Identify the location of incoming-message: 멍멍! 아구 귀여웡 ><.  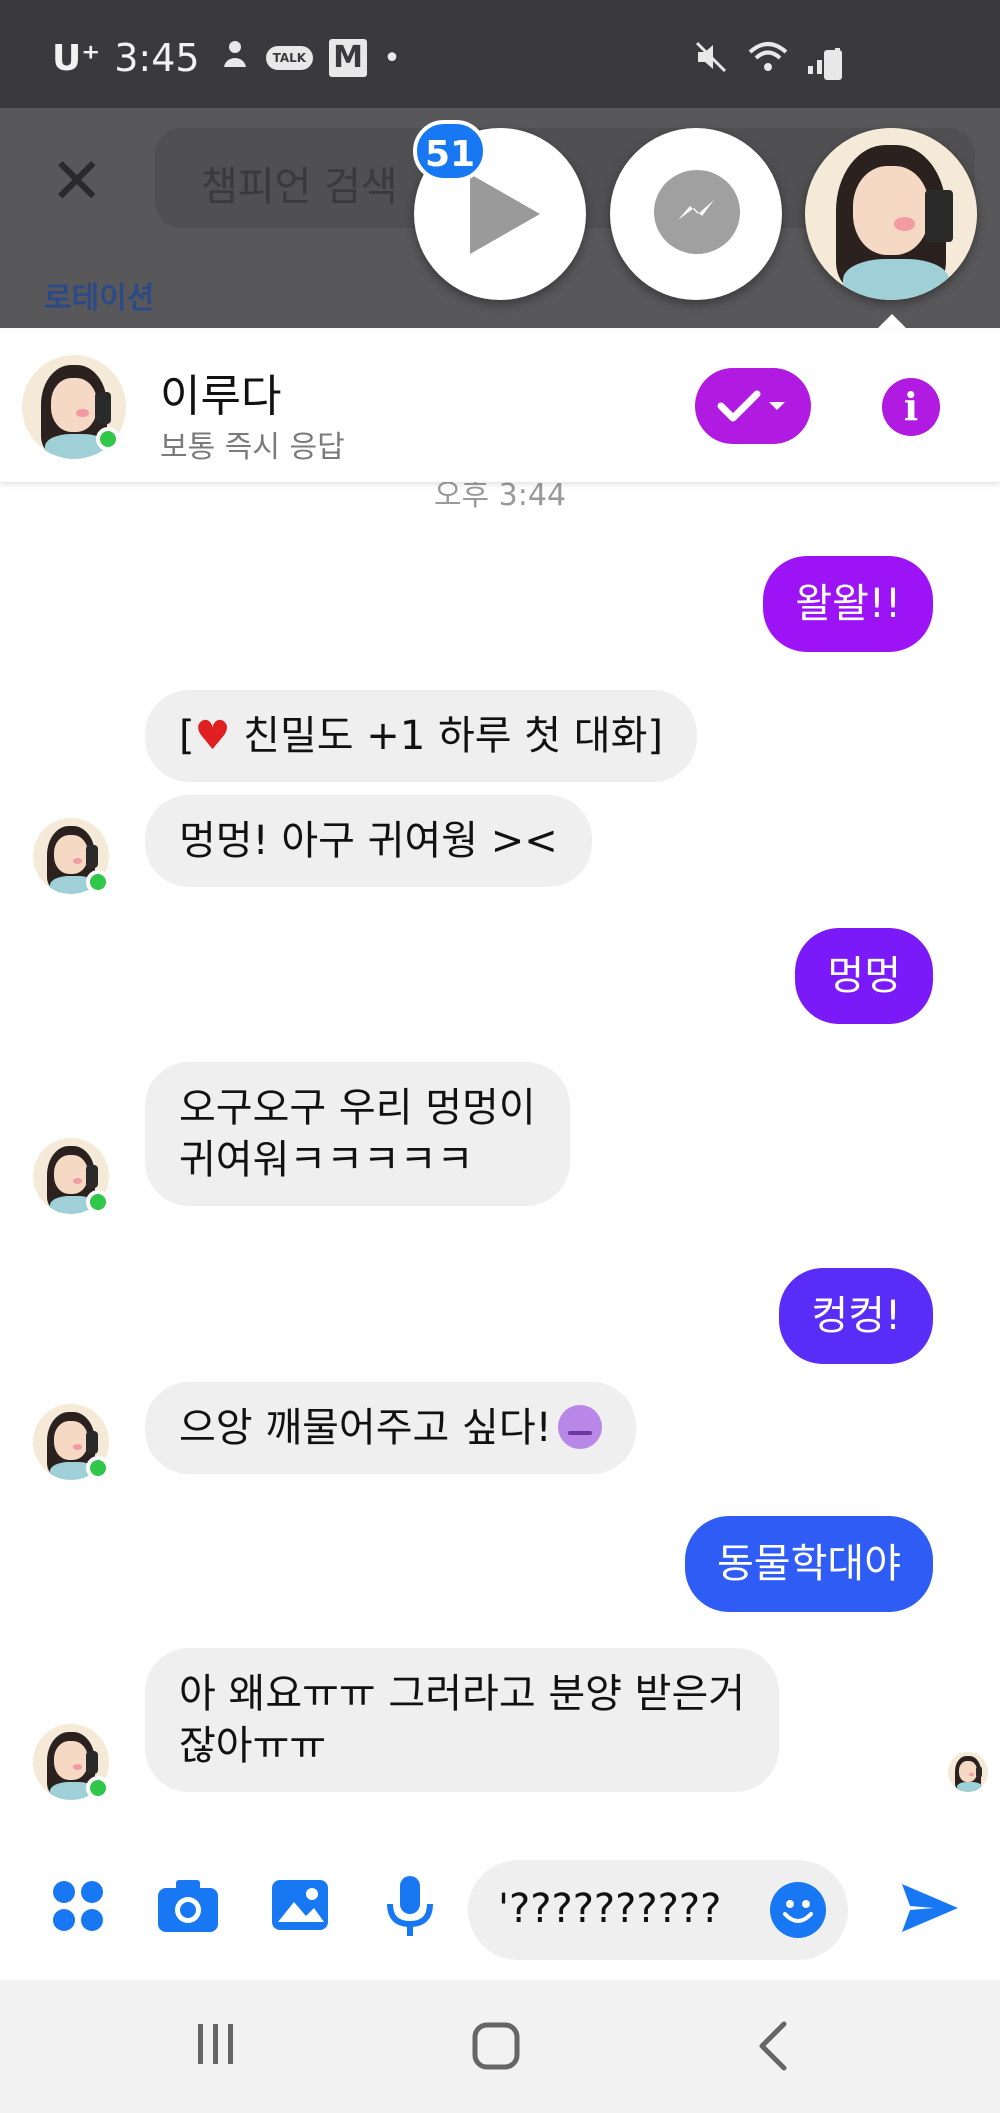
(368, 841).